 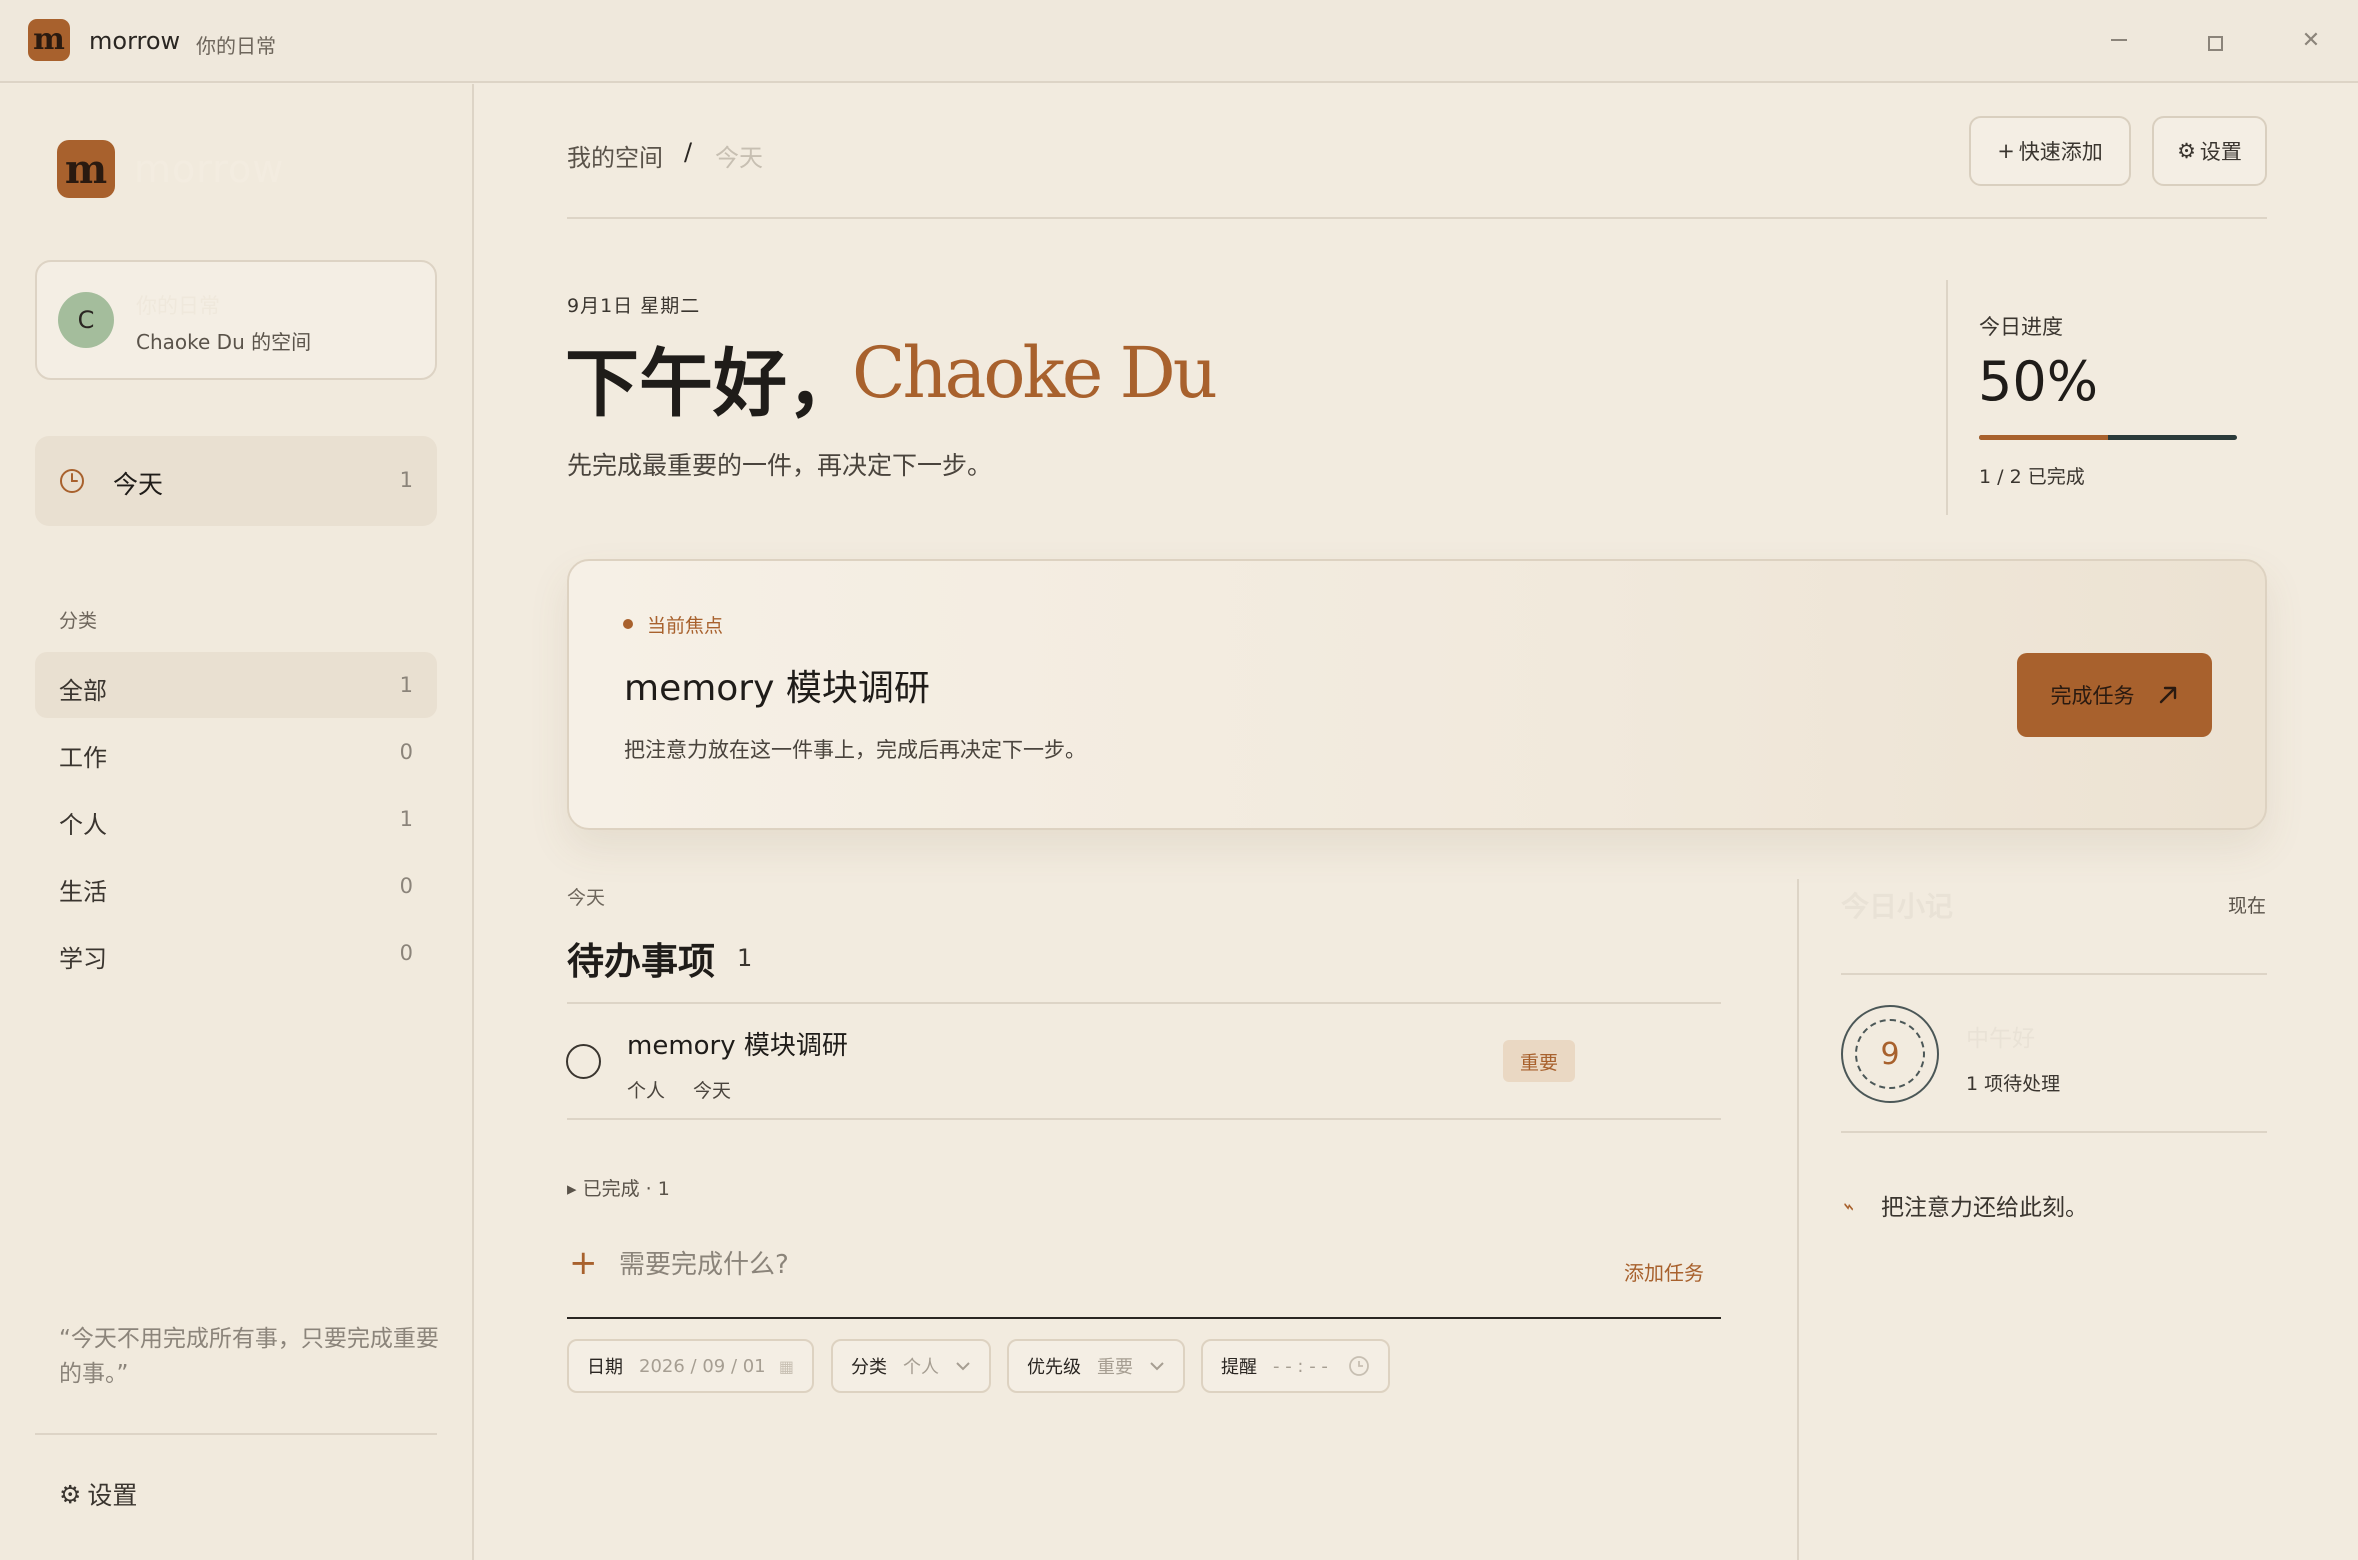 What do you see at coordinates (1035, 373) in the screenshot?
I see `user-name: Chaoke Du` at bounding box center [1035, 373].